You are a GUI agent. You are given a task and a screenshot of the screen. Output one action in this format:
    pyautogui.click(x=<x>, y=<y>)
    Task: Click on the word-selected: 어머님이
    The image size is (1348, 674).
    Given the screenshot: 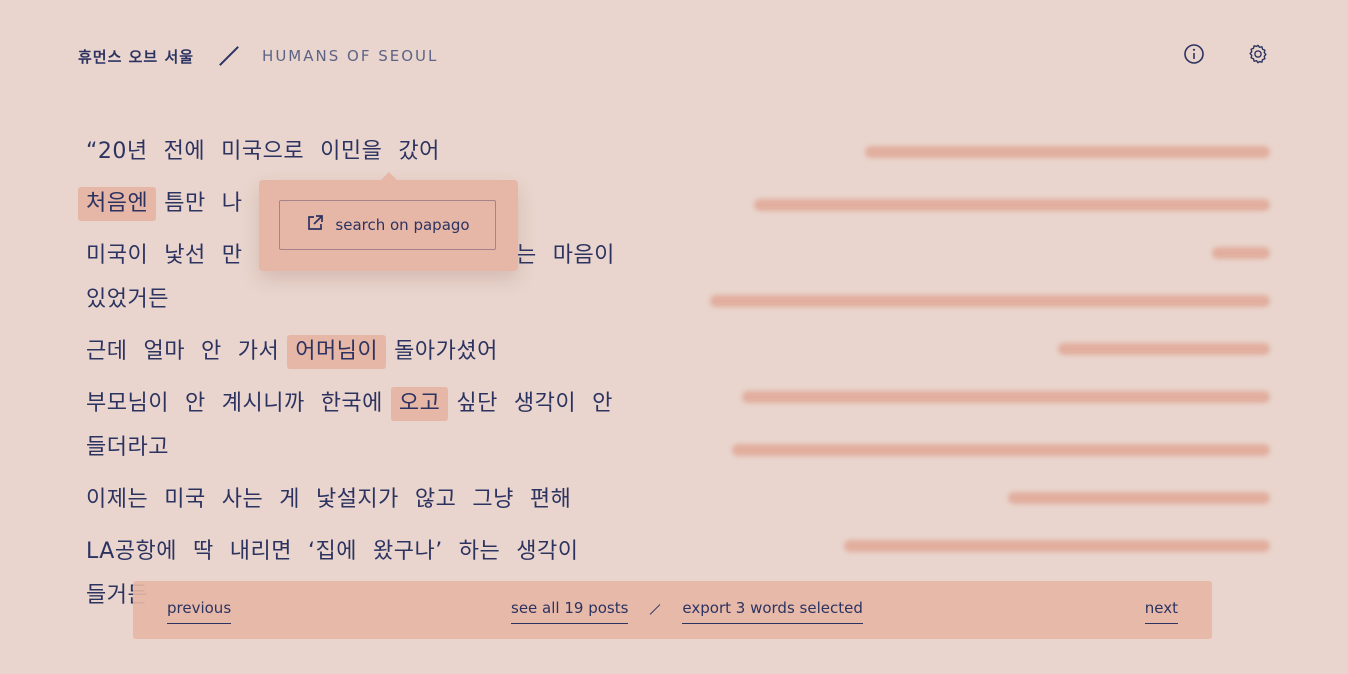 What is the action you would take?
    pyautogui.click(x=337, y=352)
    